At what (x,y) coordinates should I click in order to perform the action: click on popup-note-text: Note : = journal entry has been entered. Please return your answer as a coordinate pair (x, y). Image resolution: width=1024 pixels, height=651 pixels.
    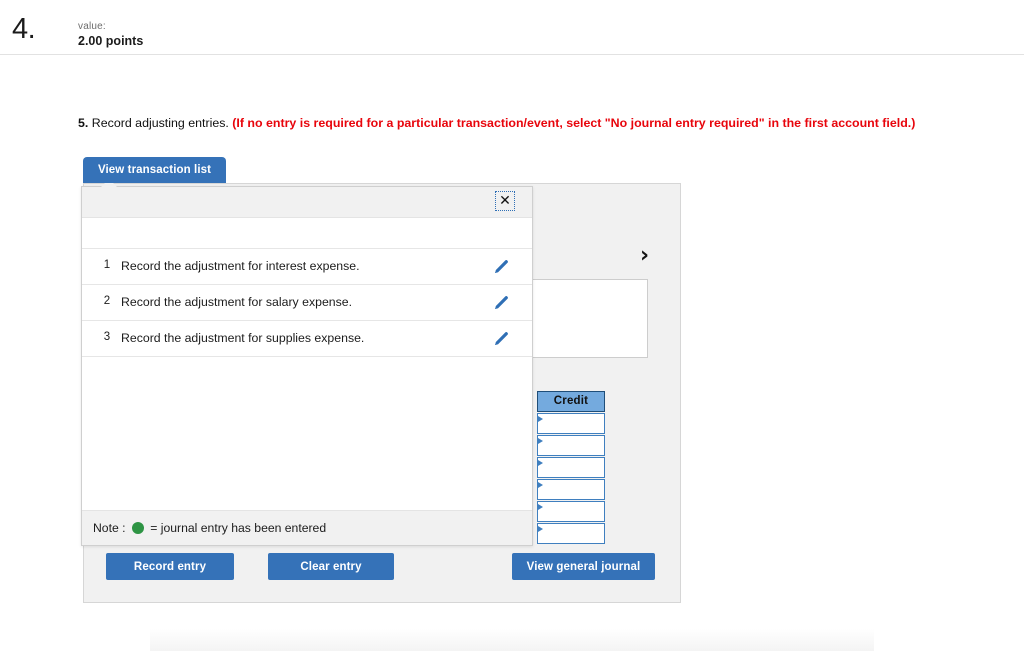
    Looking at the image, I should click on (209, 528).